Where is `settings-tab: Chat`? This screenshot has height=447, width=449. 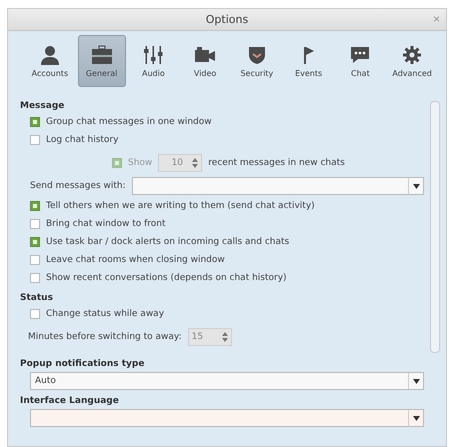 settings-tab: Chat is located at coordinates (360, 61).